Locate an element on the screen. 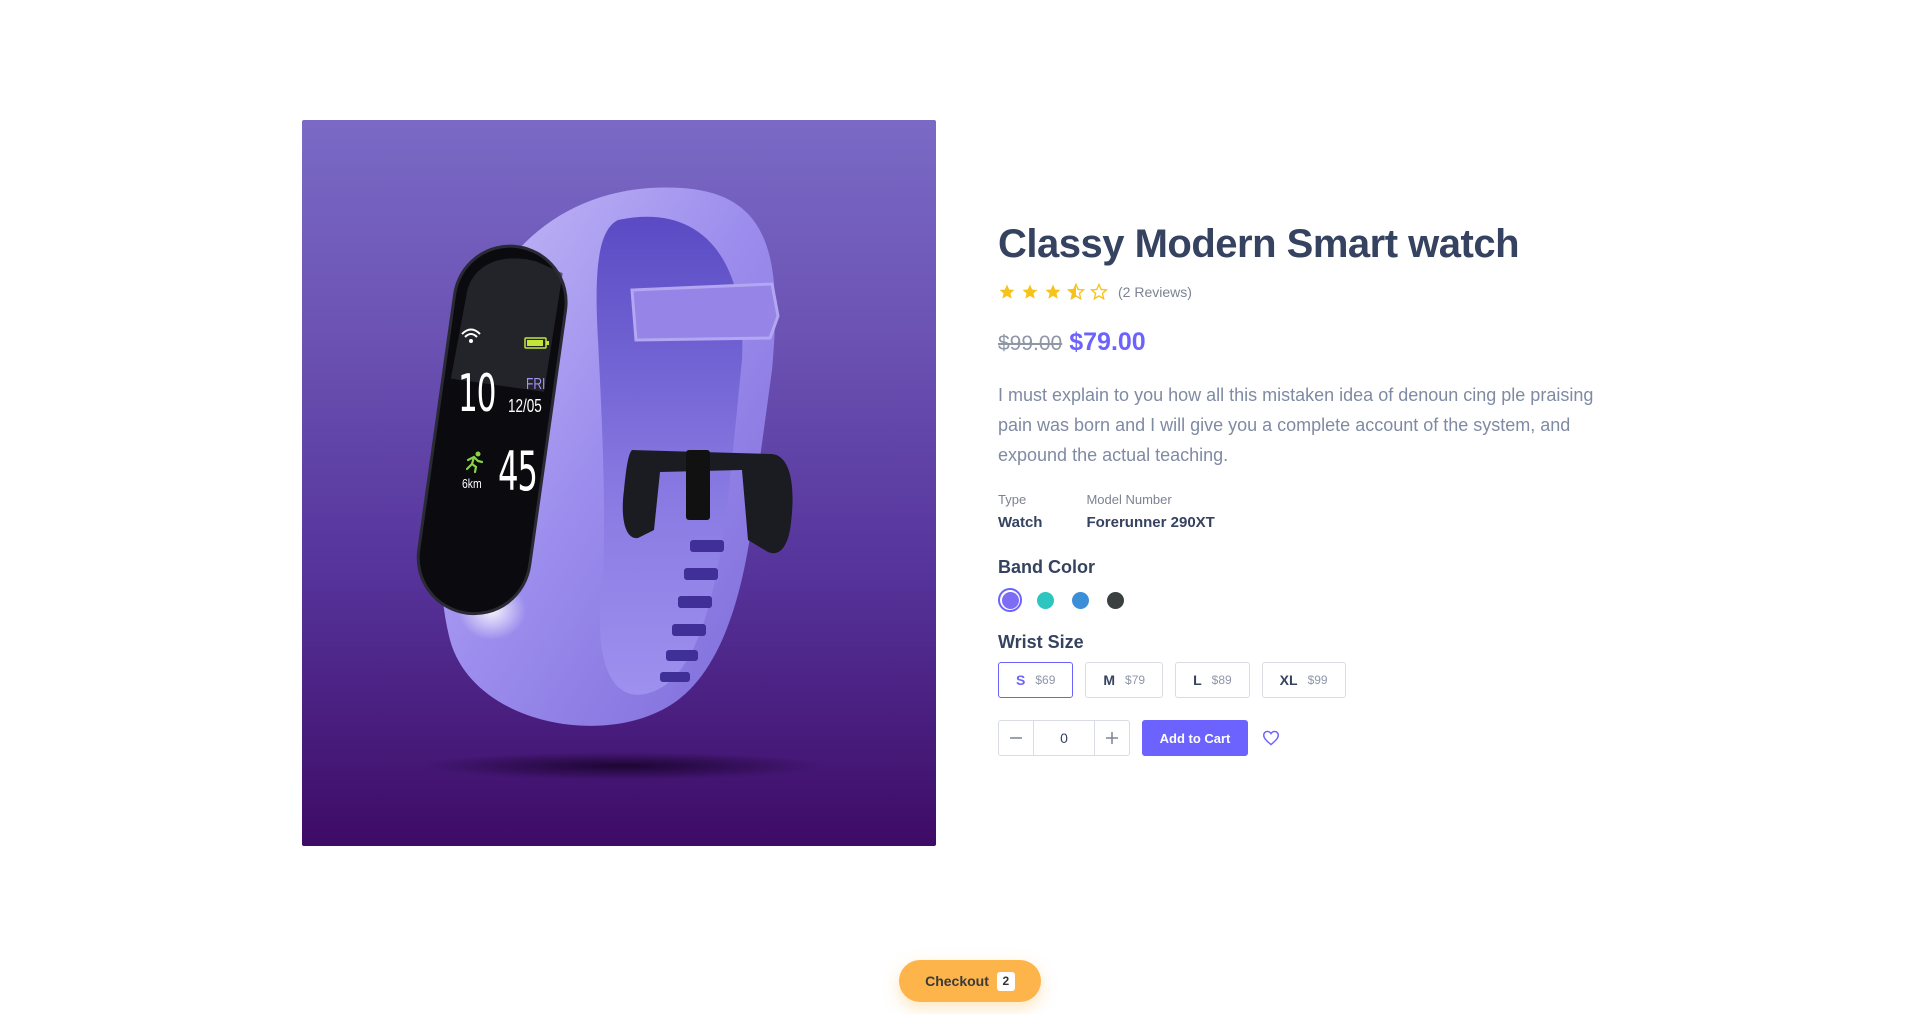 This screenshot has height=1014, width=1920. size-price: $99 is located at coordinates (1317, 680).